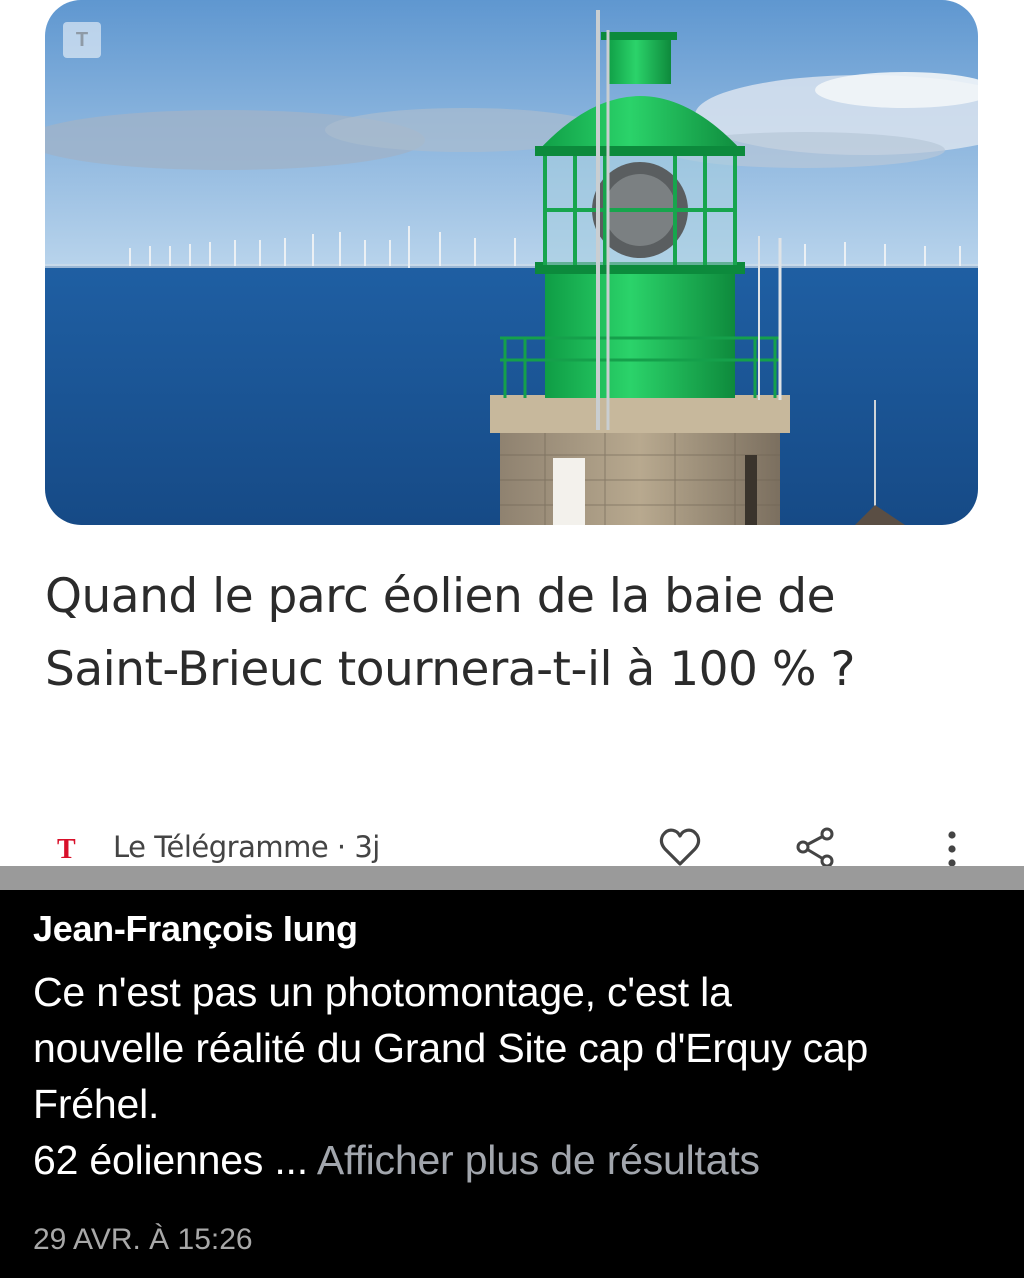 This screenshot has height=1278, width=1024. I want to click on see-more-link: Afficher plus de résultats, so click(538, 1160).